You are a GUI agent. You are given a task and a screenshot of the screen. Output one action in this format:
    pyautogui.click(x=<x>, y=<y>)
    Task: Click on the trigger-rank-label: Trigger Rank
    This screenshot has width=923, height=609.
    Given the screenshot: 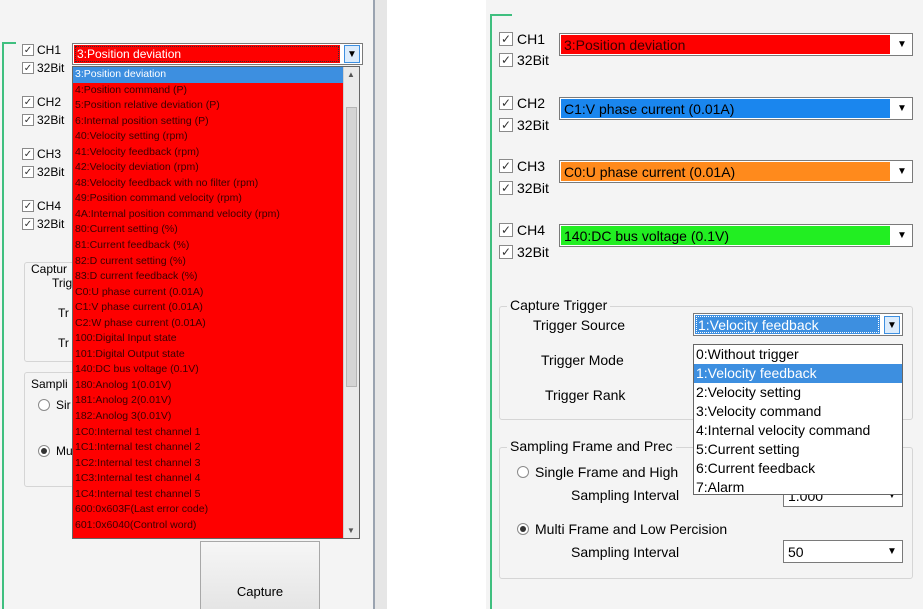 What is the action you would take?
    pyautogui.click(x=585, y=395)
    